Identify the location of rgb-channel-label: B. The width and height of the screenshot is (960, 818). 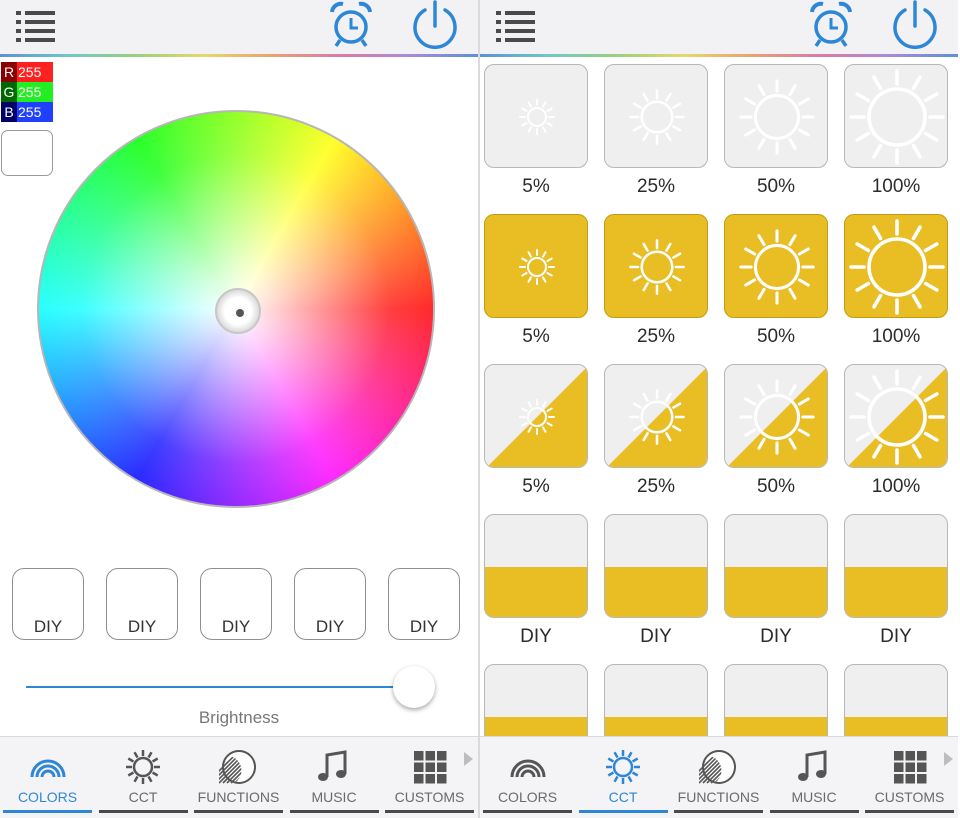
(9, 112).